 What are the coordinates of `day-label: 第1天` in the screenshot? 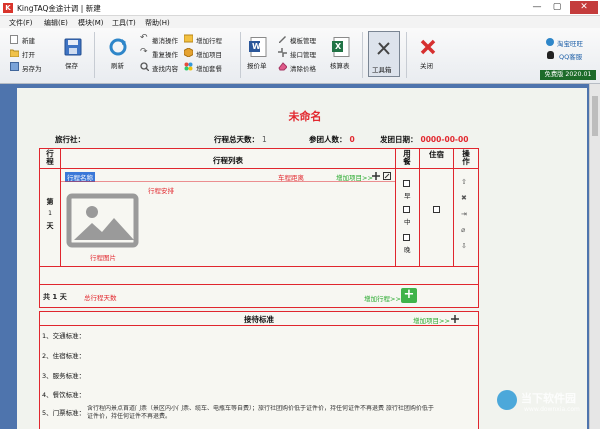 It's located at (50, 214).